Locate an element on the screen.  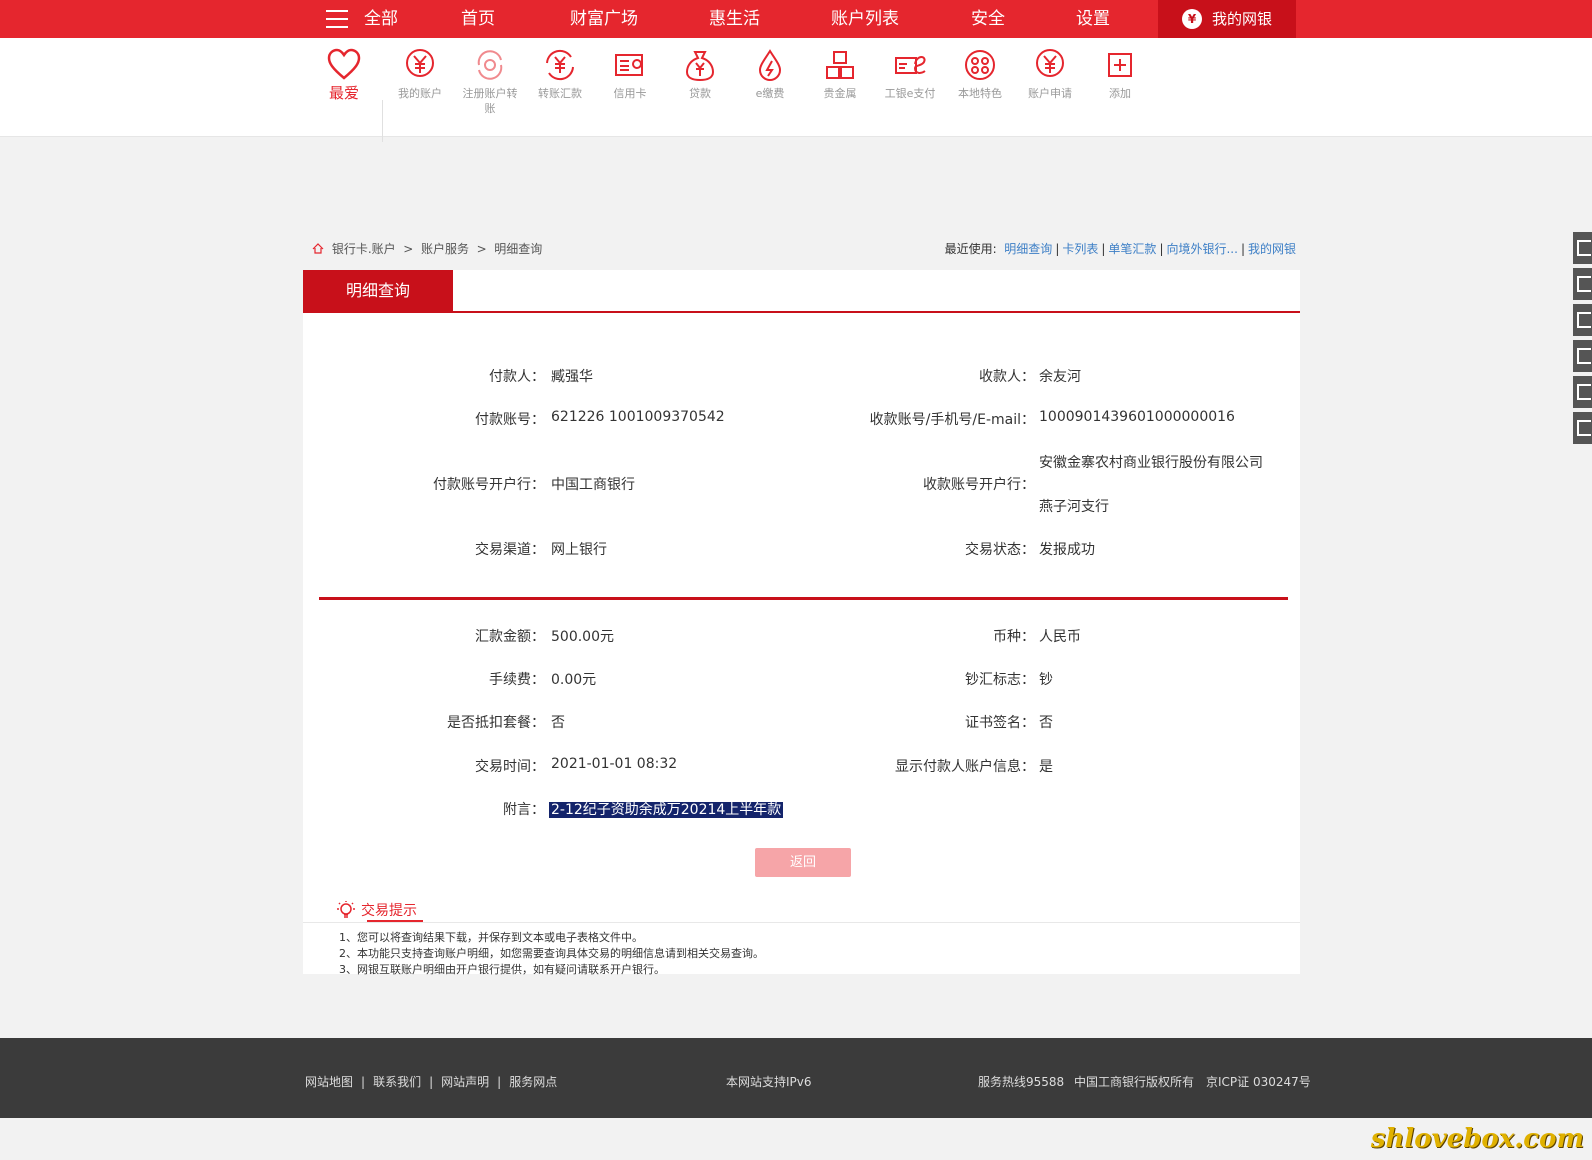
shortcut-e-payment: e缴费 is located at coordinates (770, 74).